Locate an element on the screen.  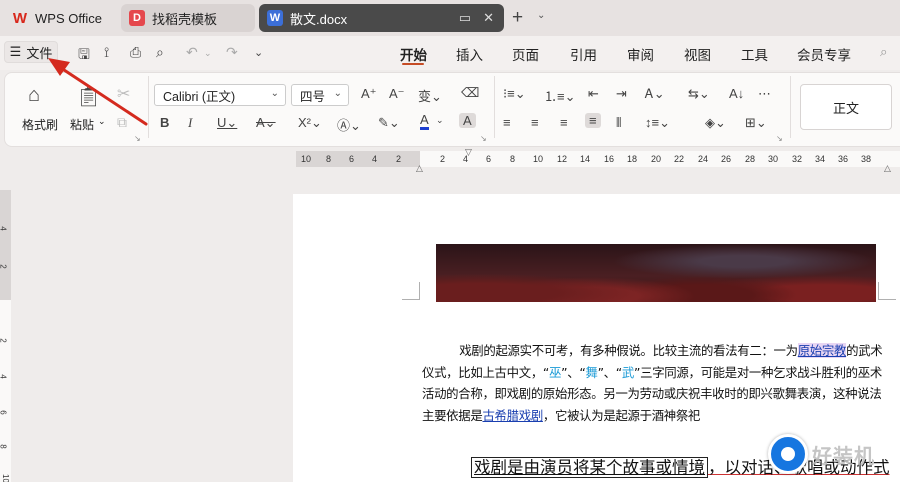
tab-view: 视图 is located at coordinates (697, 54).